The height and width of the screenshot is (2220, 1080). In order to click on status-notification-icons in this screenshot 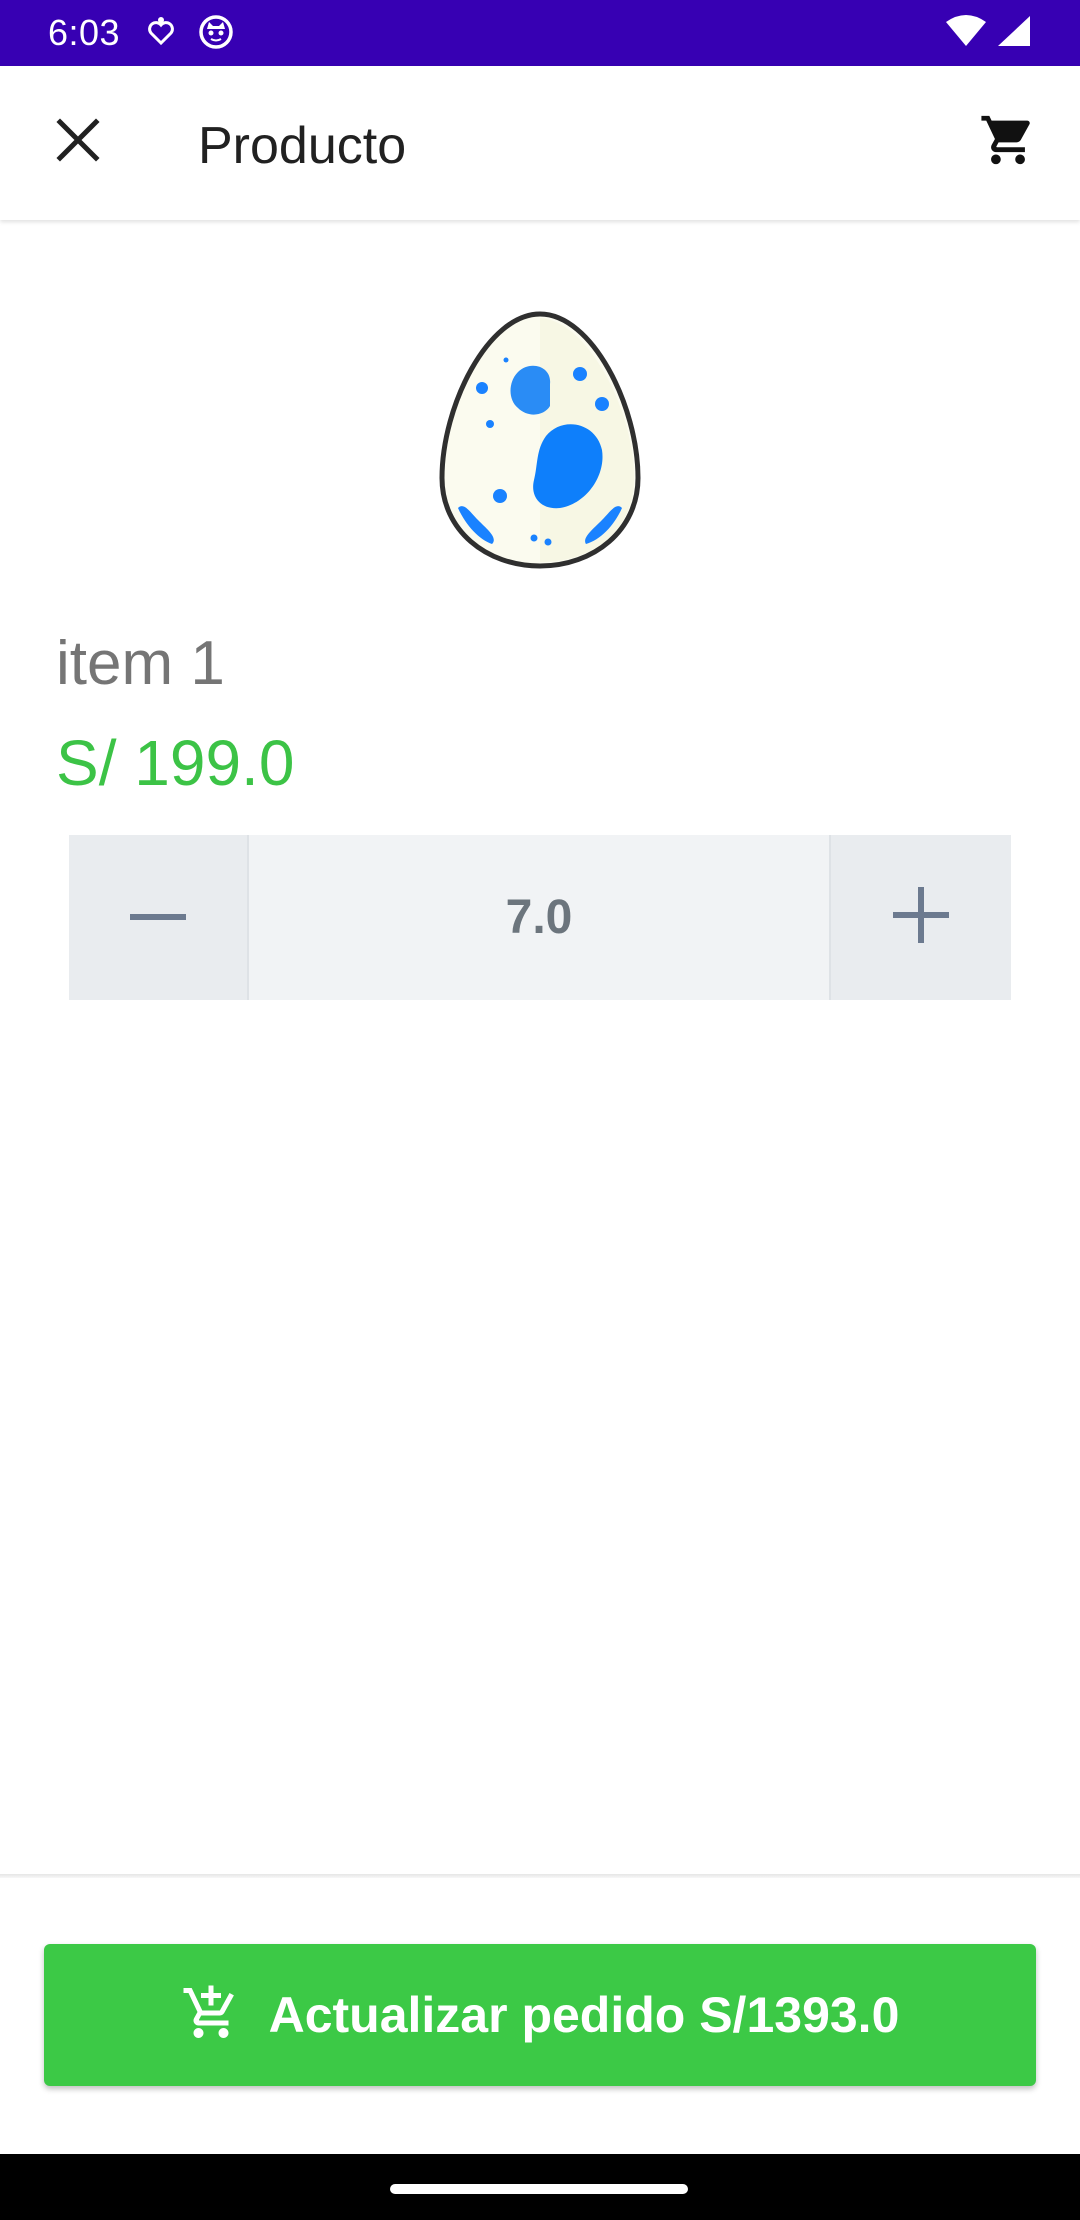, I will do `click(191, 33)`.